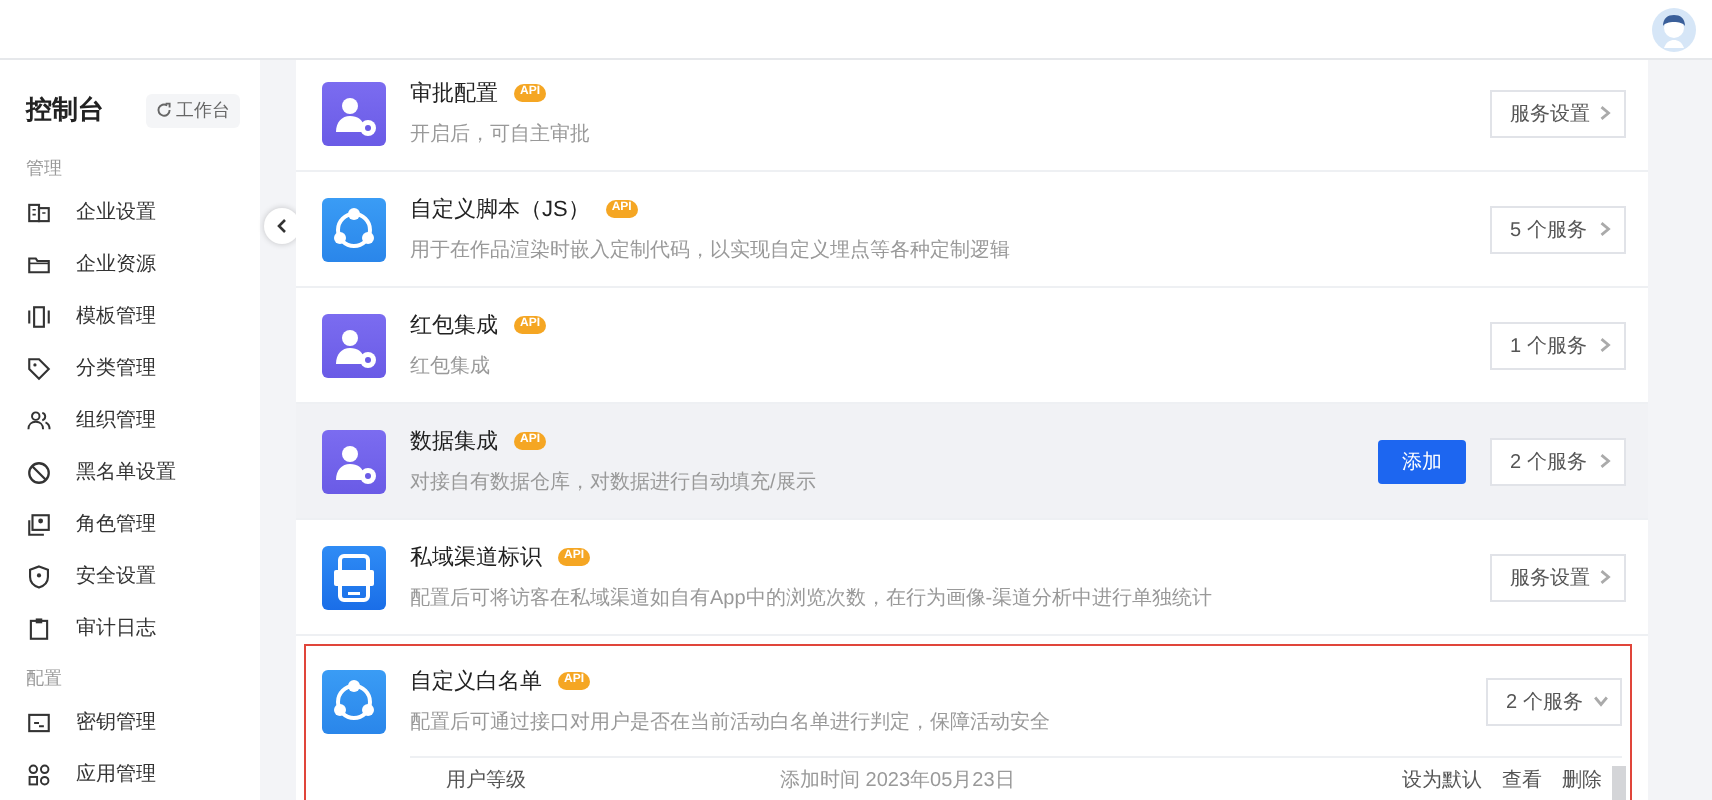  I want to click on nav-item: 组织管理, so click(130, 420).